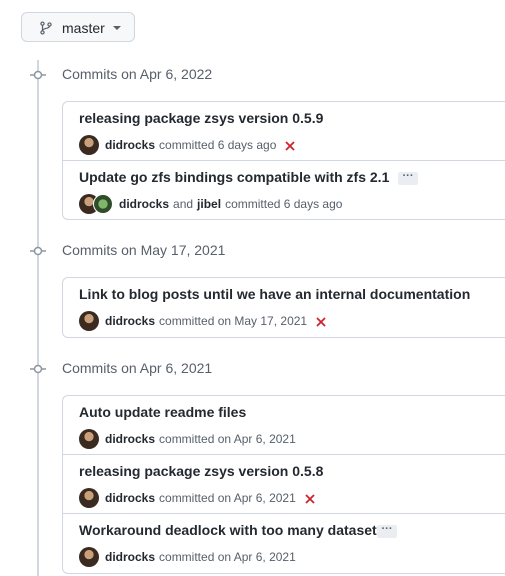 The width and height of the screenshot is (505, 576). What do you see at coordinates (201, 471) in the screenshot?
I see `commit-message-link: releasing package zsys version 0.5.8` at bounding box center [201, 471].